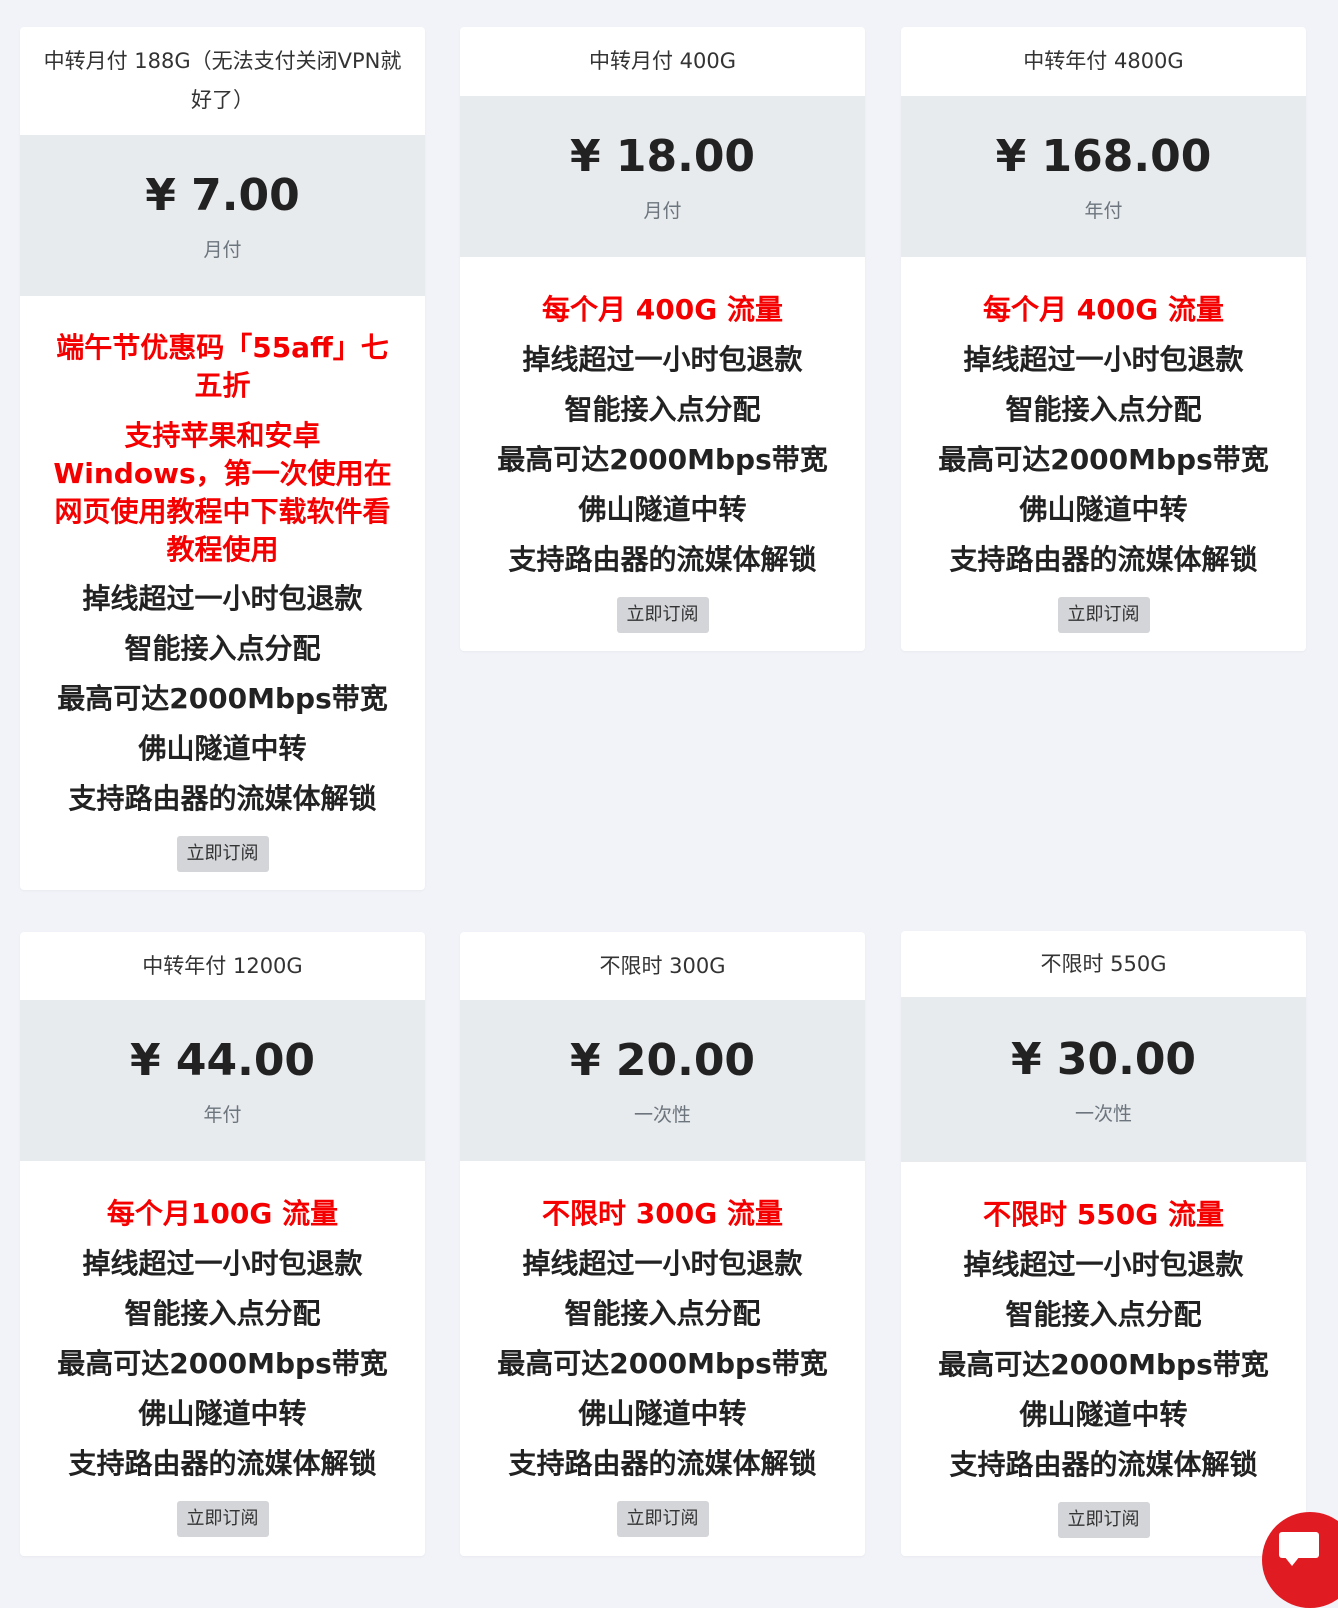 The width and height of the screenshot is (1338, 1608). Describe the element at coordinates (662, 61) in the screenshot. I see `plan-title: 中转月付 400G` at that location.